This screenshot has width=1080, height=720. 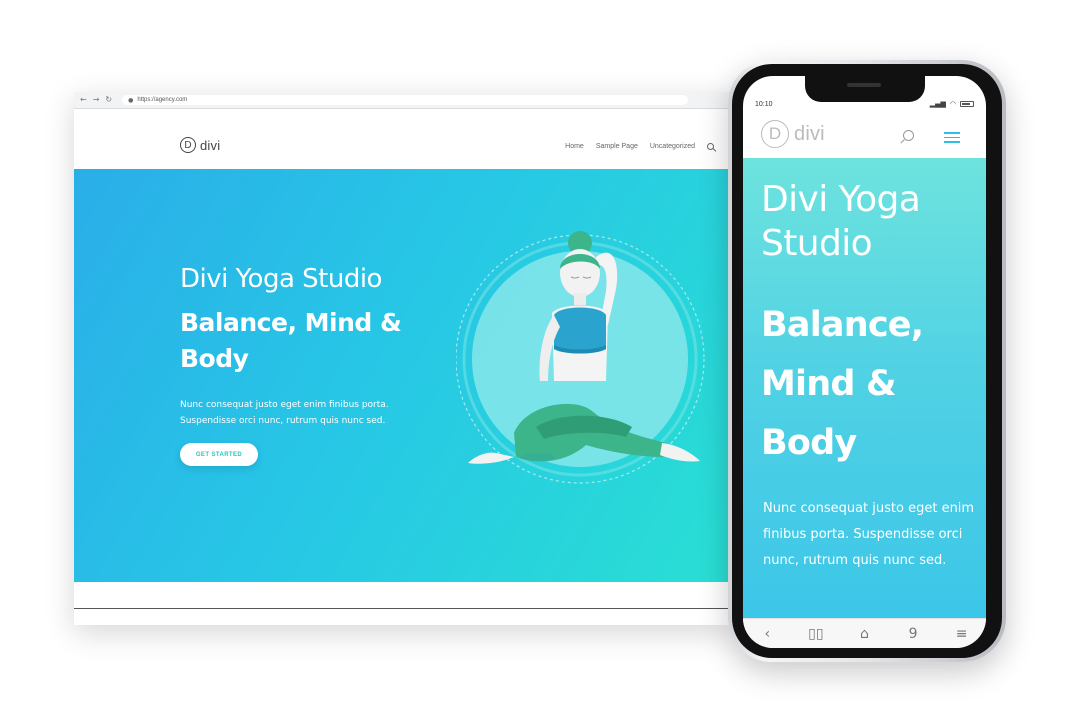 I want to click on status-time: 10:10, so click(x=764, y=104).